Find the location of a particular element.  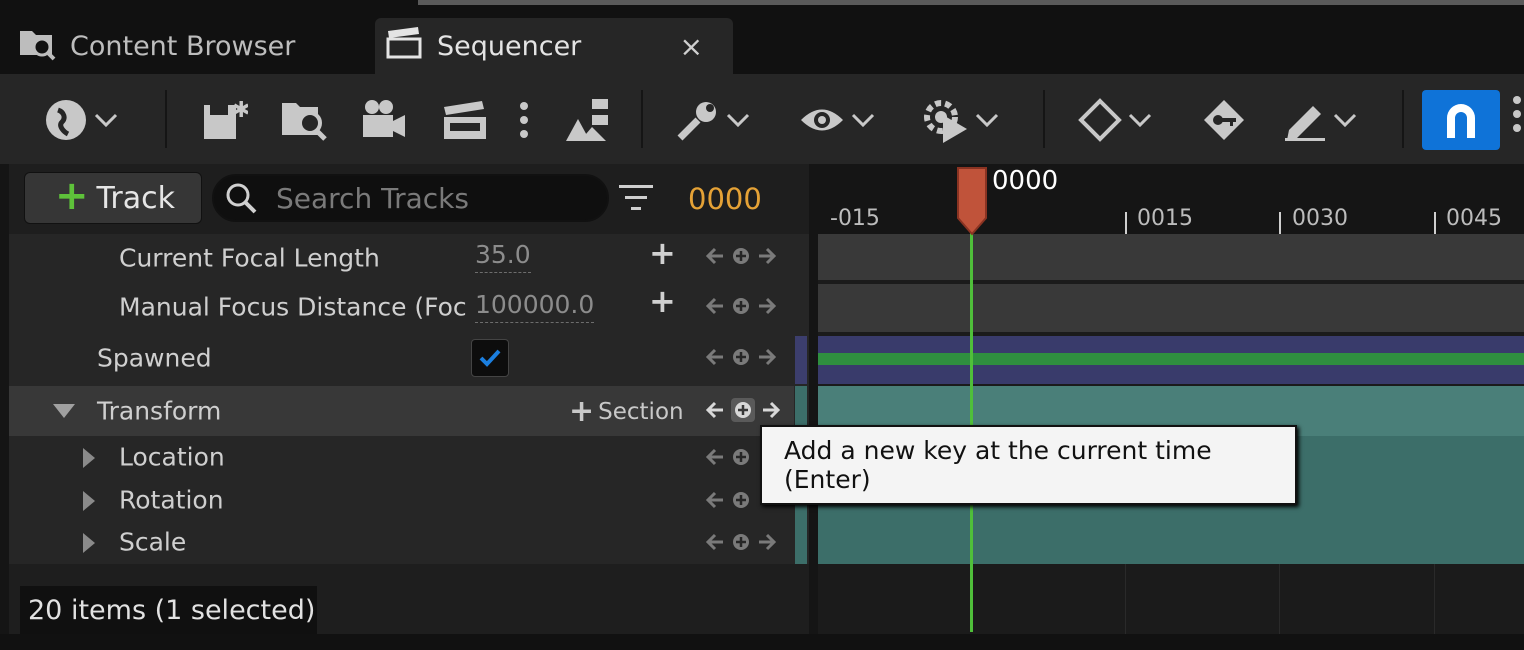

hierarchy-button is located at coordinates (587, 120).